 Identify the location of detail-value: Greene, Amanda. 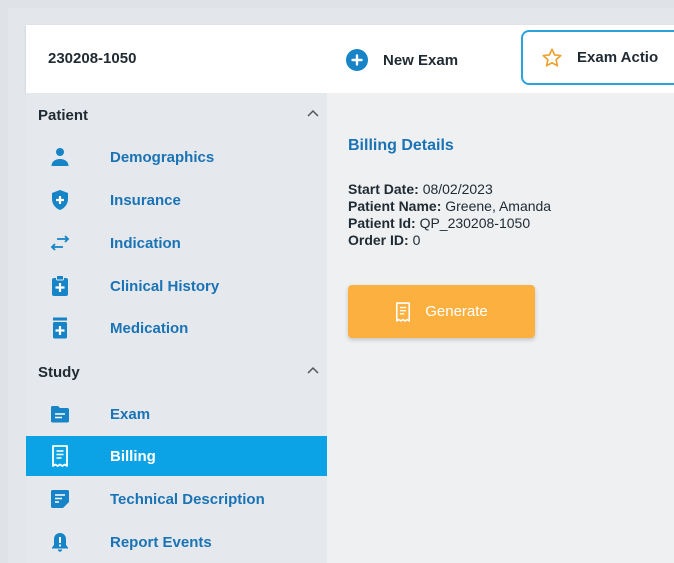
(498, 206).